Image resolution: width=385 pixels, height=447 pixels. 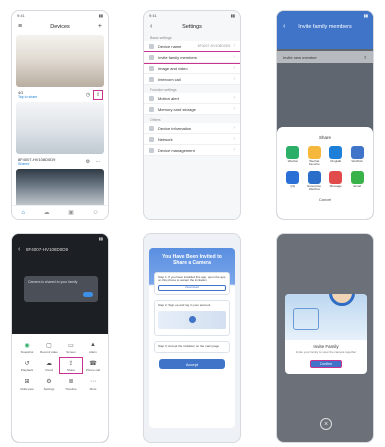 I want to click on download-button: Download, so click(x=192, y=288).